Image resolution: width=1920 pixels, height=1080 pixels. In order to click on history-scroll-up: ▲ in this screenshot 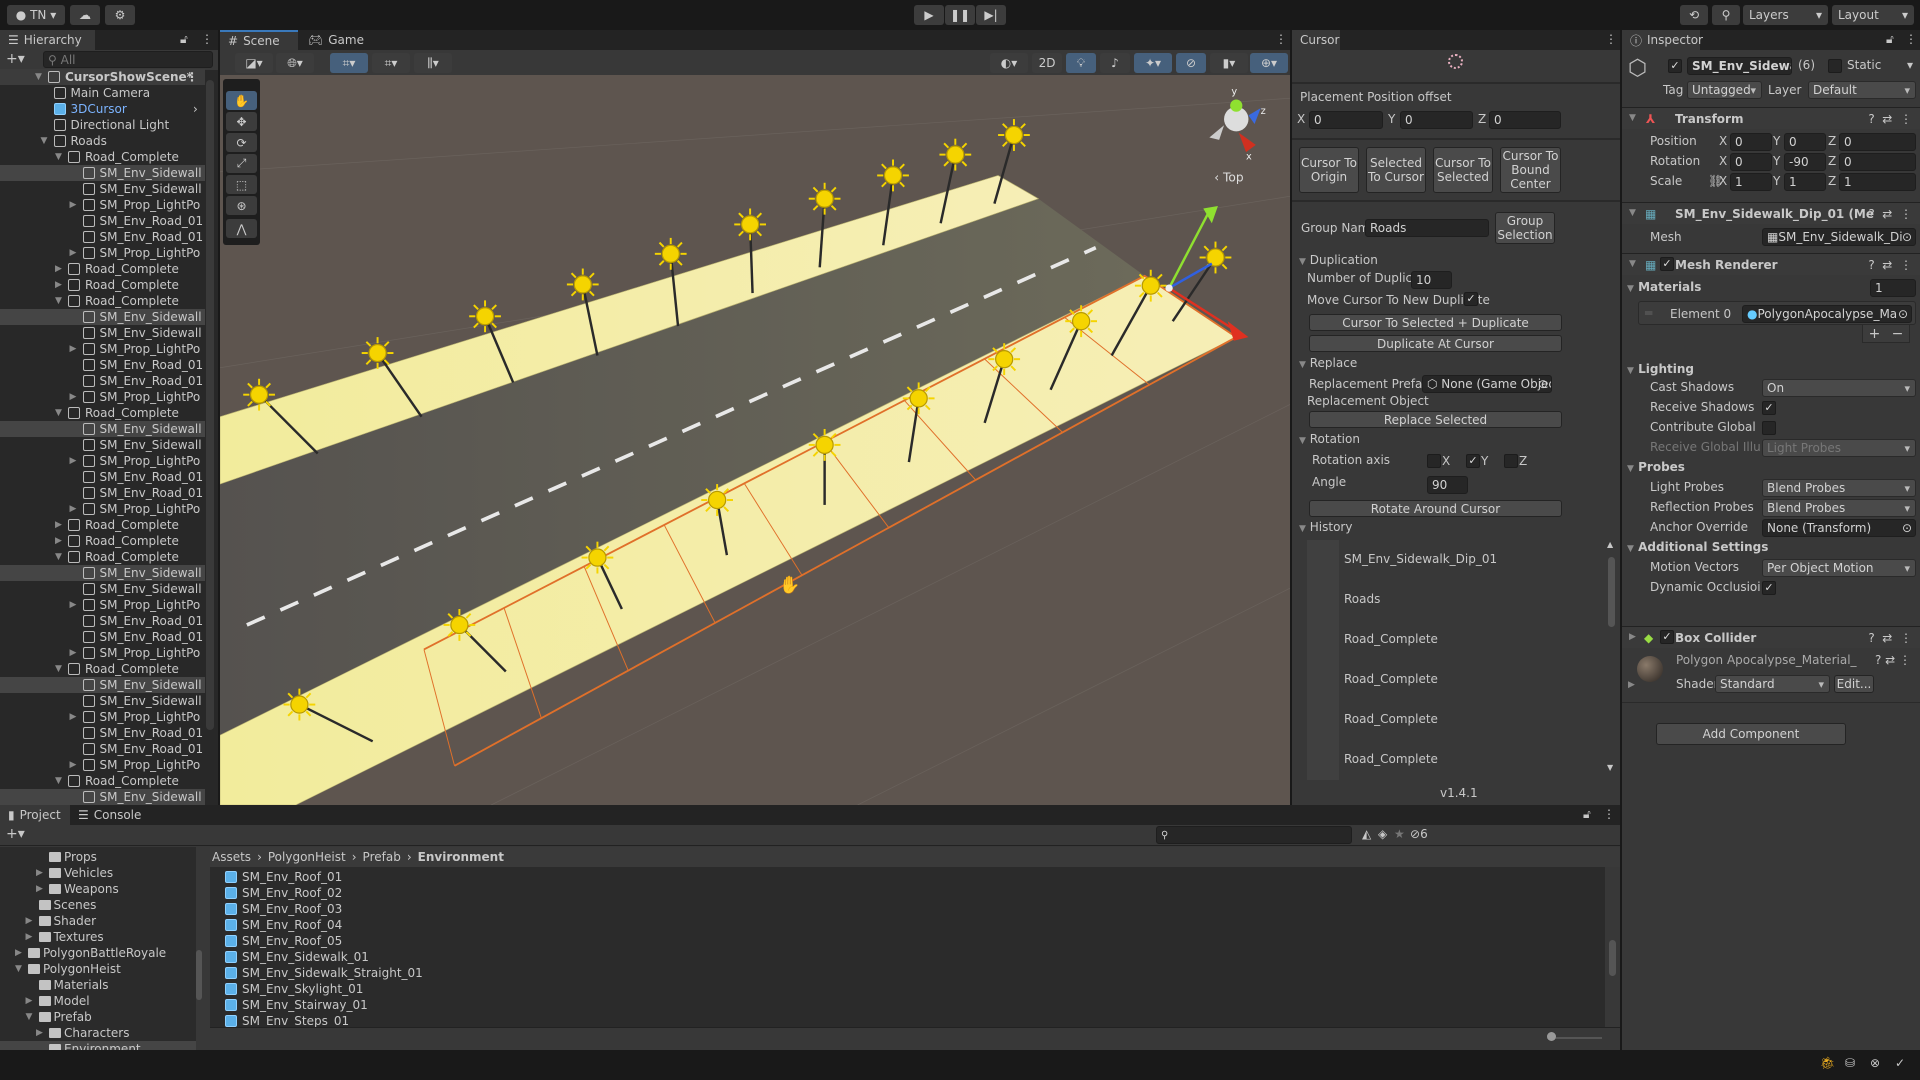, I will do `click(1610, 544)`.